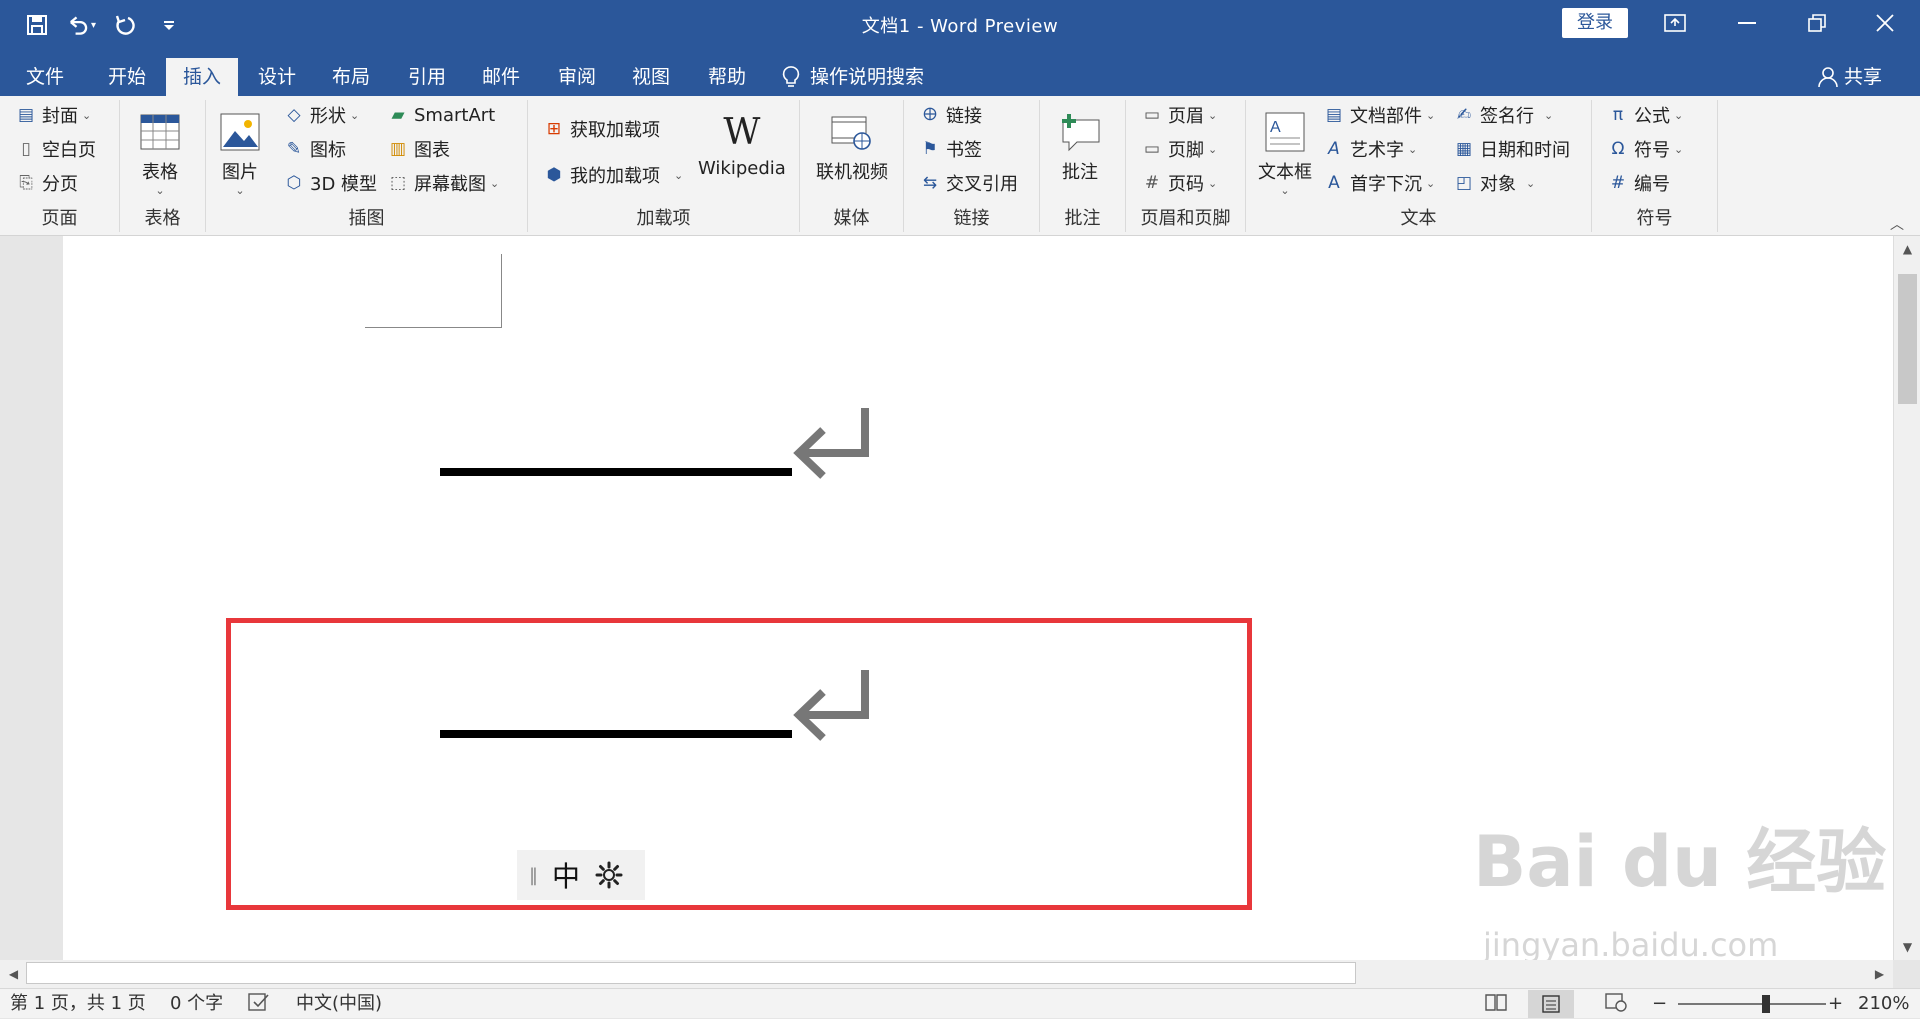 Image resolution: width=1920 pixels, height=1019 pixels. Describe the element at coordinates (1502, 115) in the screenshot. I see `signature-line-button: ✍ 签名行 ⌄` at that location.